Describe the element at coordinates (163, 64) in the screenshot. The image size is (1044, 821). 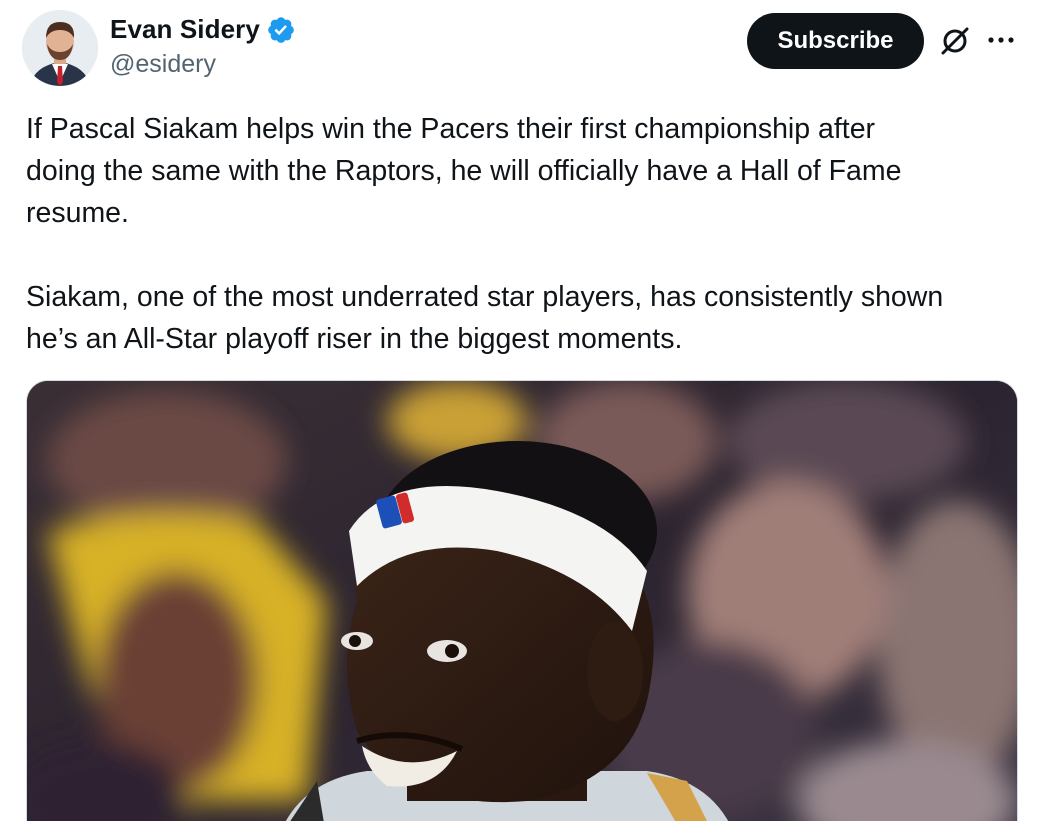
I see `author-handle: @esidery` at that location.